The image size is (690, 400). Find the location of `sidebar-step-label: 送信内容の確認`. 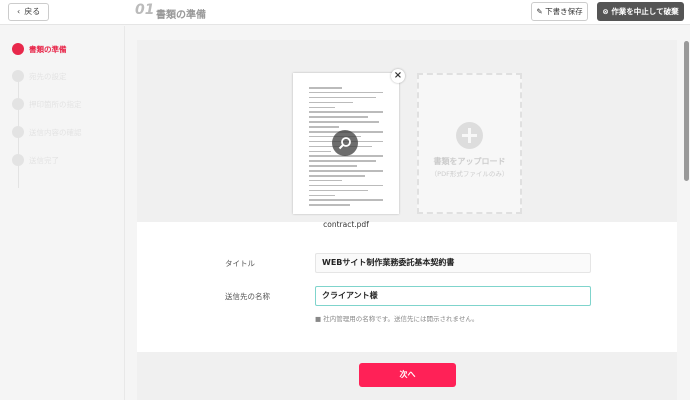

sidebar-step-label: 送信内容の確認 is located at coordinates (55, 132).